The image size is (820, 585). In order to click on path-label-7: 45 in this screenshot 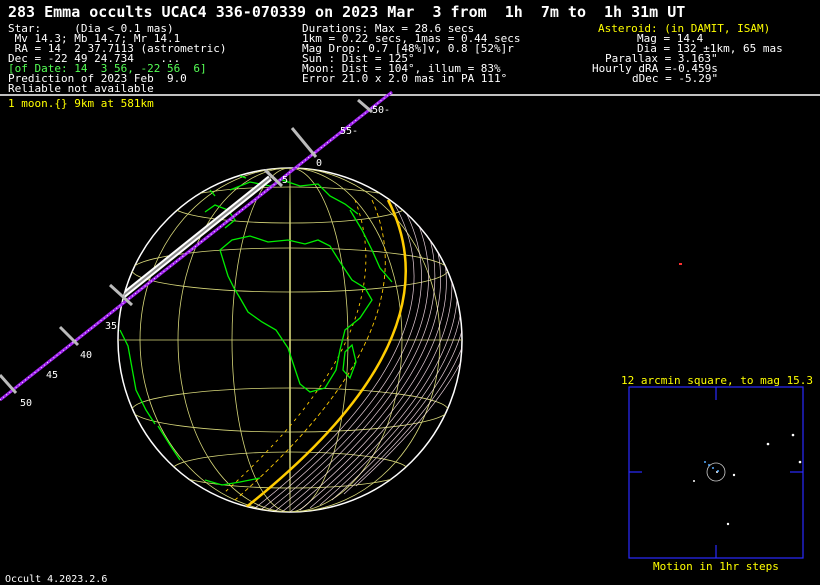, I will do `click(52, 375)`.